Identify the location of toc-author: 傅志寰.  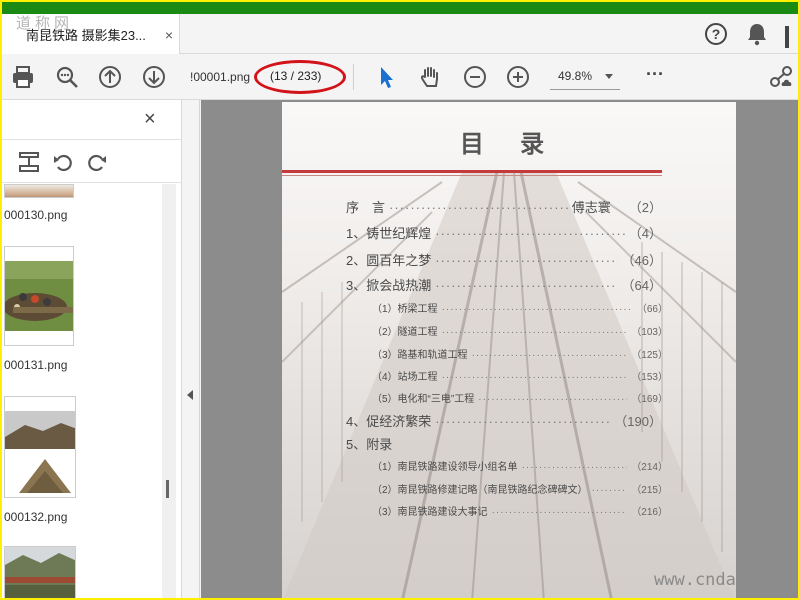
(591, 207).